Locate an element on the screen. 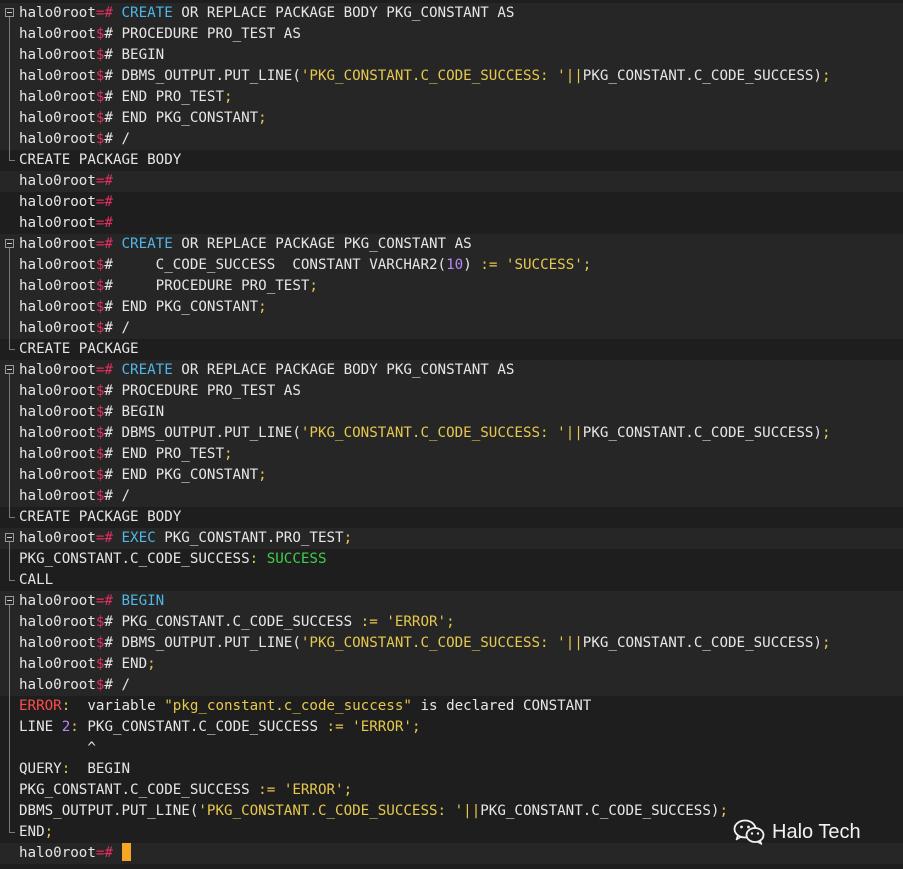  text-segment: OR REPLACE PACKAGE BODY PKG_CONSTANT AS is located at coordinates (343, 13).